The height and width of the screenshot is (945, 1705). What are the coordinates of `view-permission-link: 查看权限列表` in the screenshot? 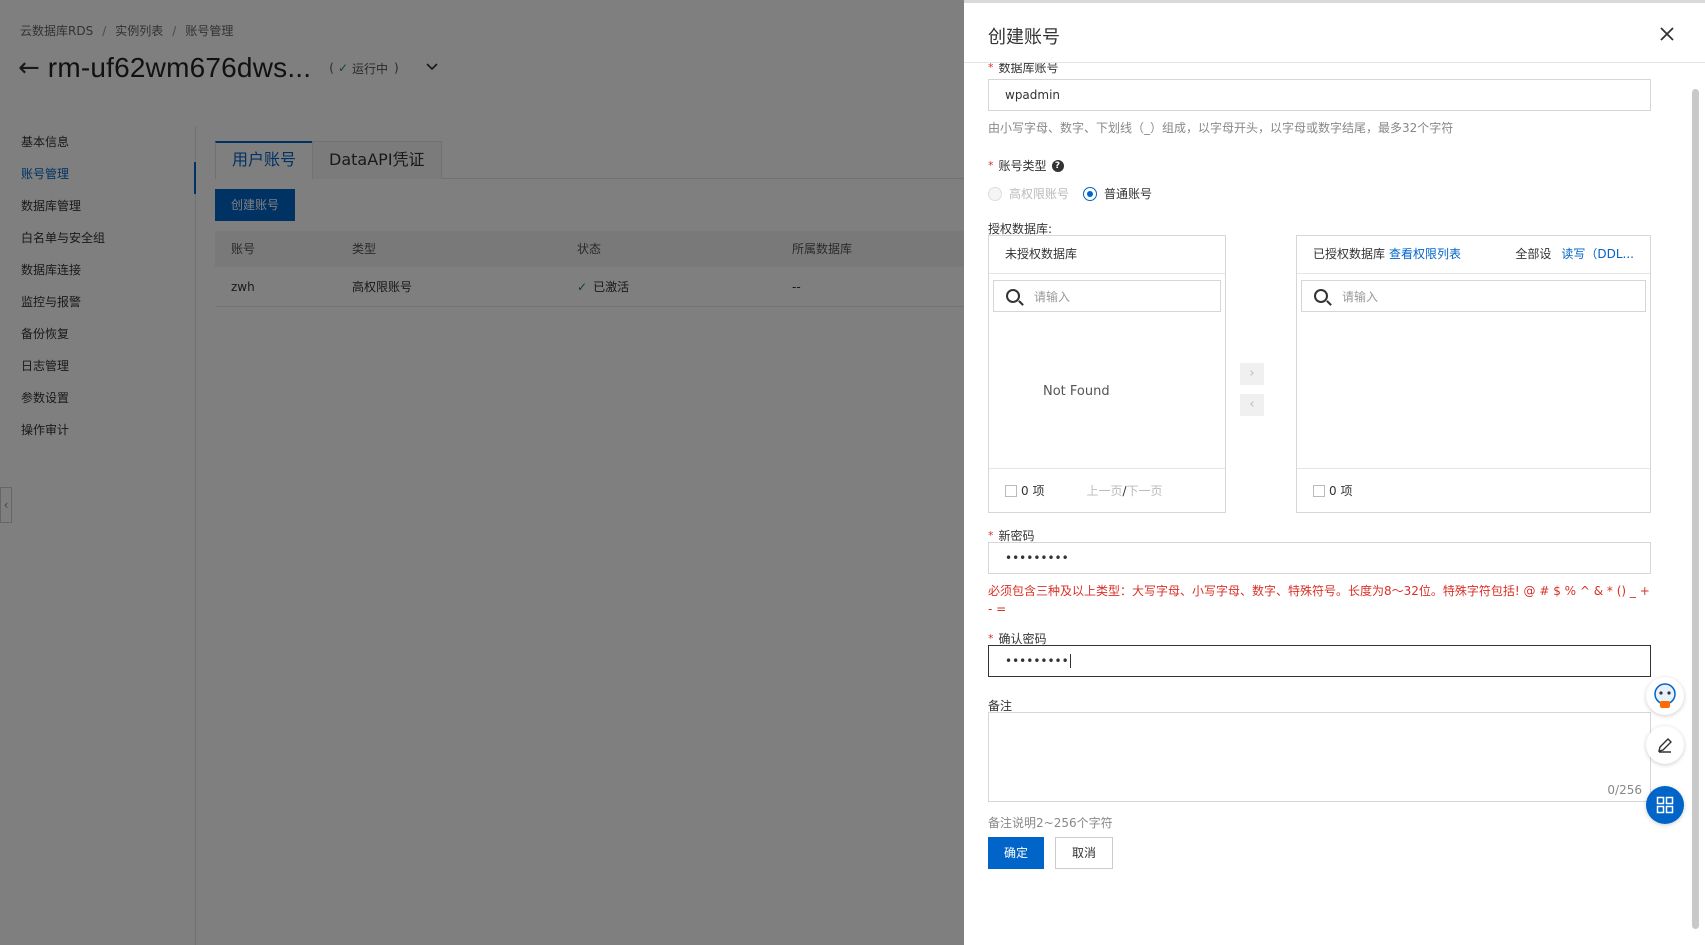 It's located at (1425, 254).